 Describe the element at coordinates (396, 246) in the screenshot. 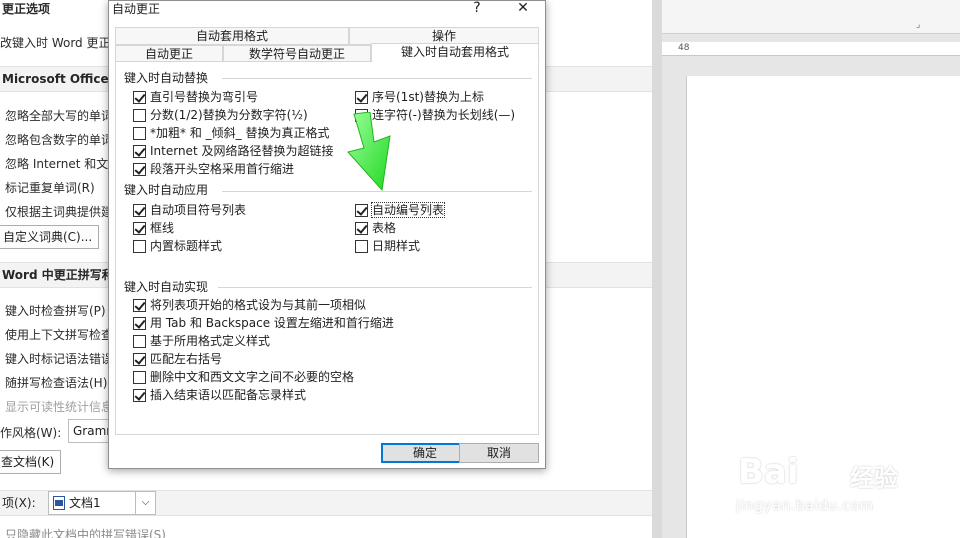

I see `checkbox-label: 日期样式` at that location.